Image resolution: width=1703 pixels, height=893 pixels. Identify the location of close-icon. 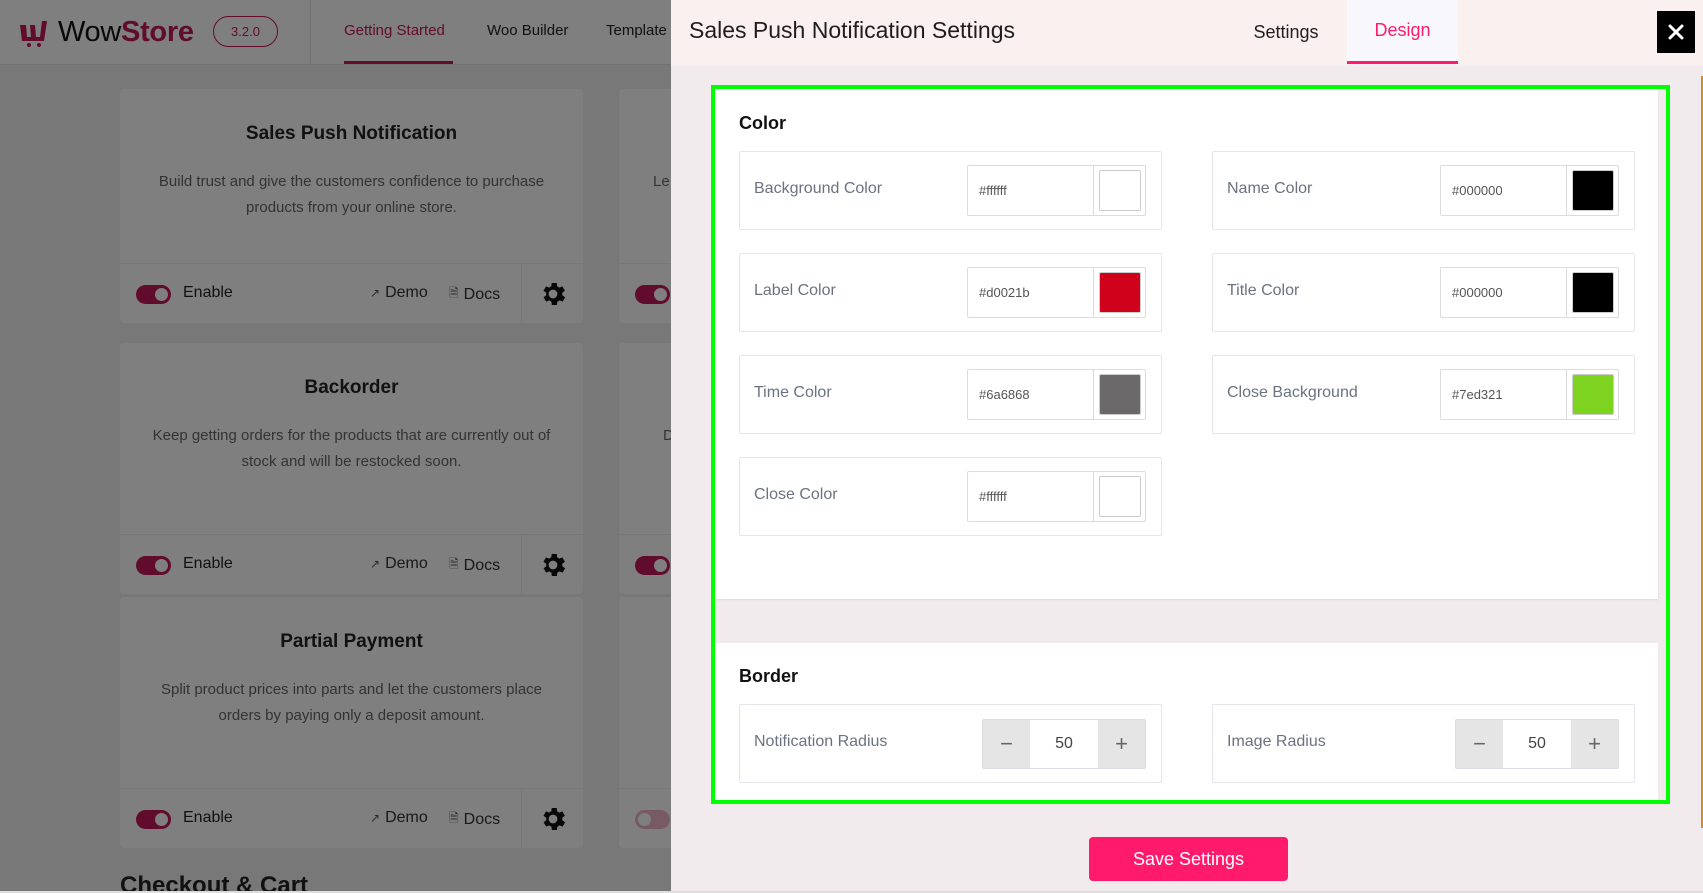
(1676, 32).